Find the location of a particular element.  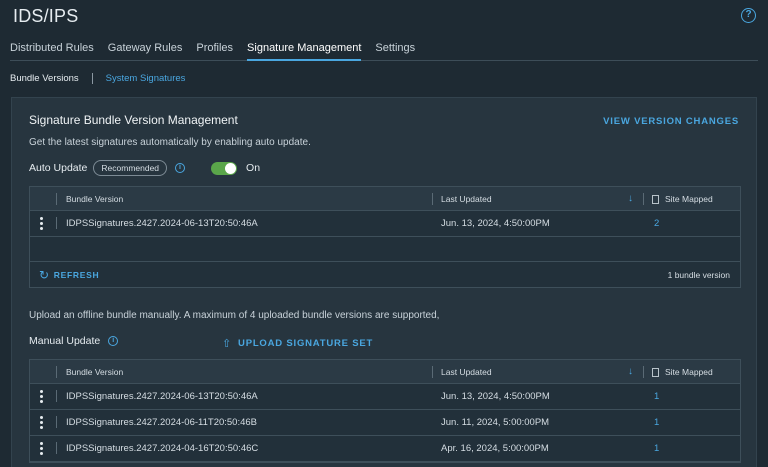

page-title: IDS/IPS is located at coordinates (46, 16).